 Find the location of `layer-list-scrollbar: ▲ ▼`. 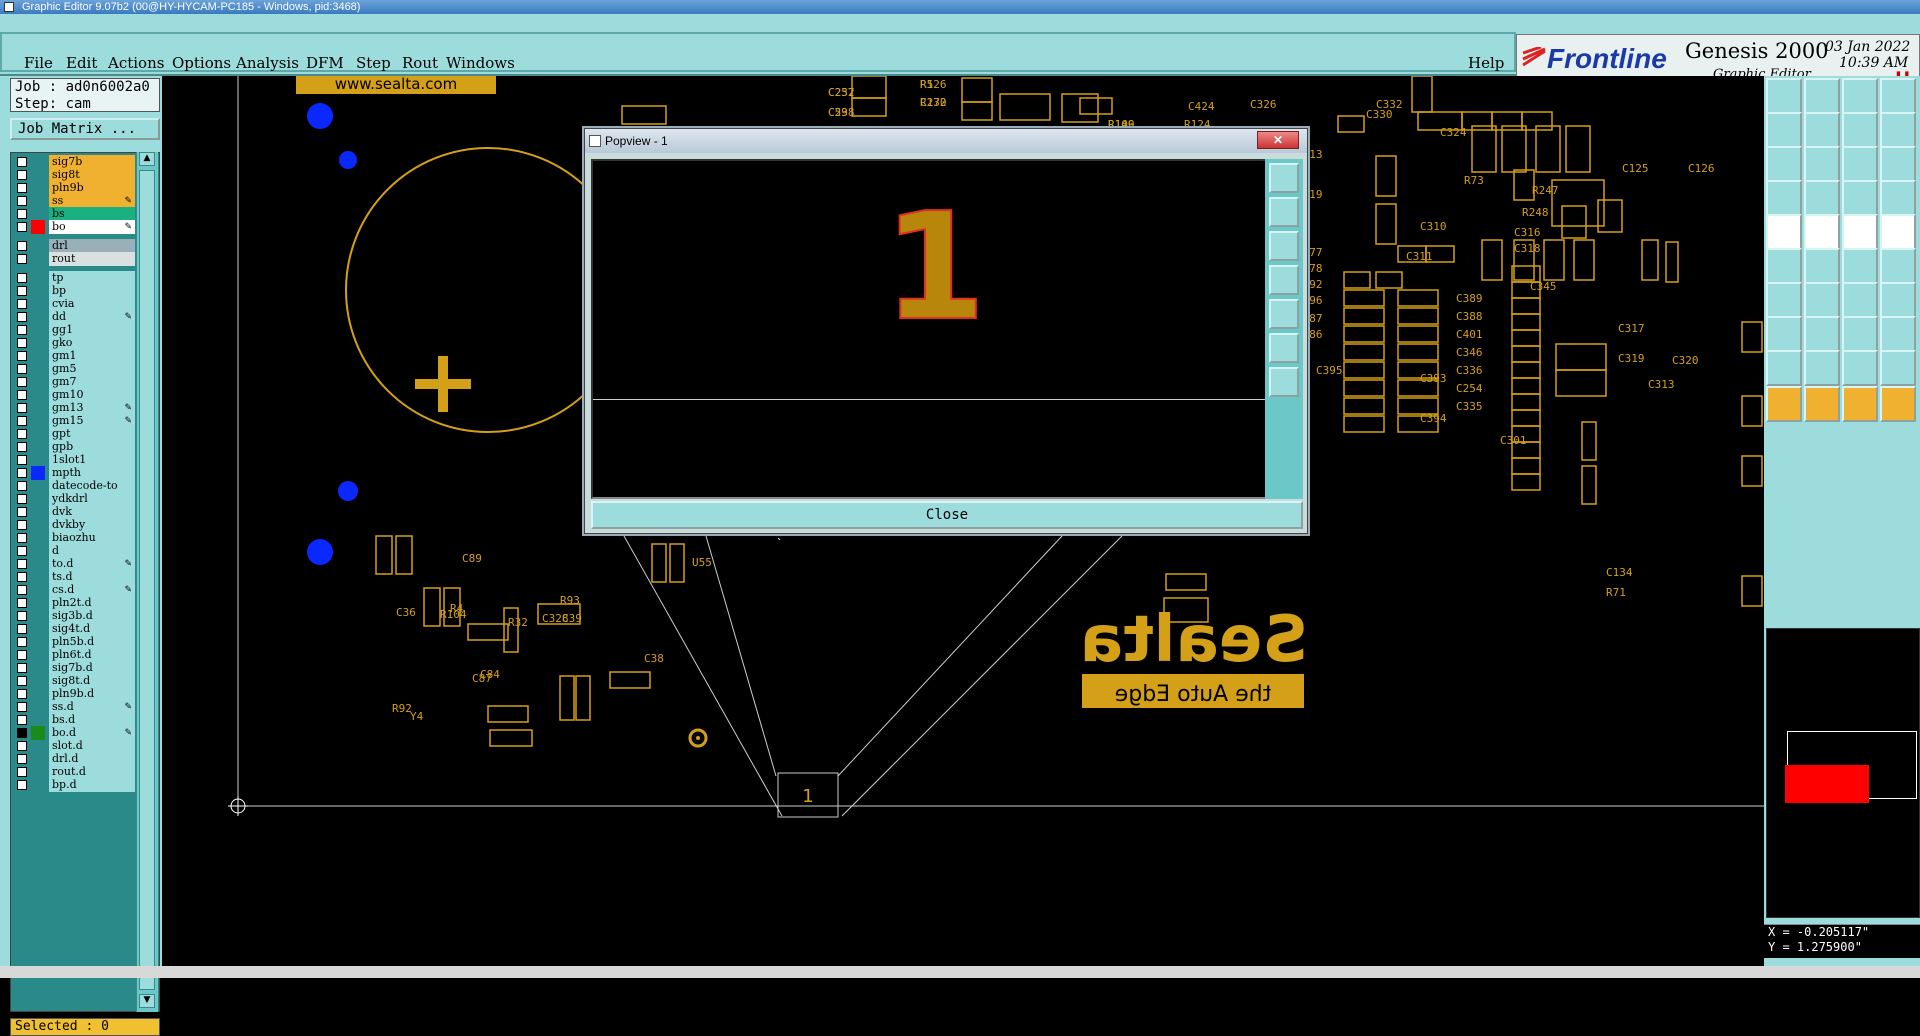

layer-list-scrollbar: ▲ ▼ is located at coordinates (147, 582).